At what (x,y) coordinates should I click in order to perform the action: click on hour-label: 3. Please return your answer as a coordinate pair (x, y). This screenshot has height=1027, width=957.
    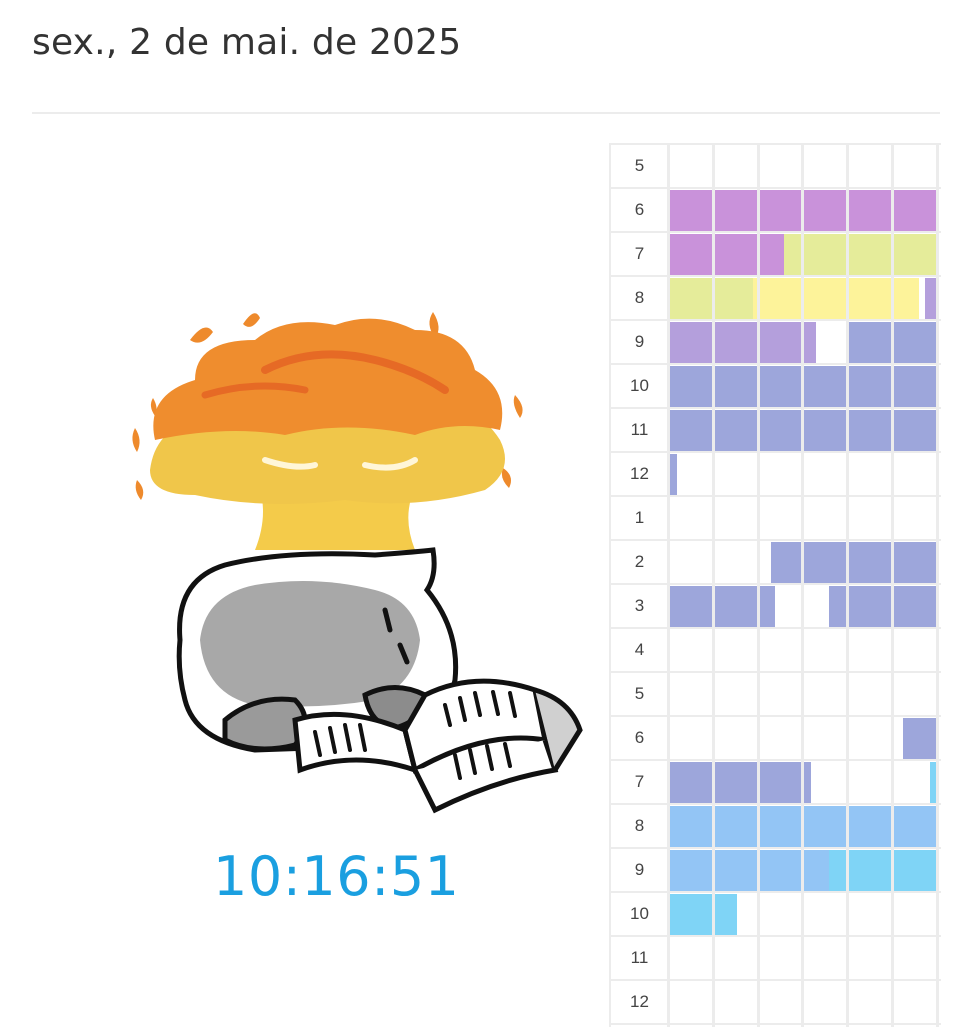
    Looking at the image, I should click on (639, 606).